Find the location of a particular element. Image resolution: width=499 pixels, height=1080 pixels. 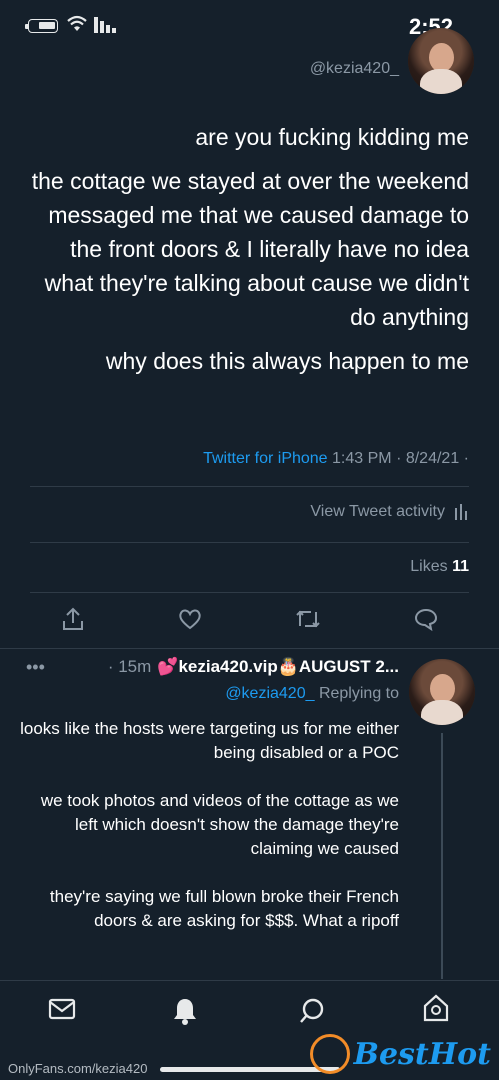

wifi-icon is located at coordinates (77, 23).